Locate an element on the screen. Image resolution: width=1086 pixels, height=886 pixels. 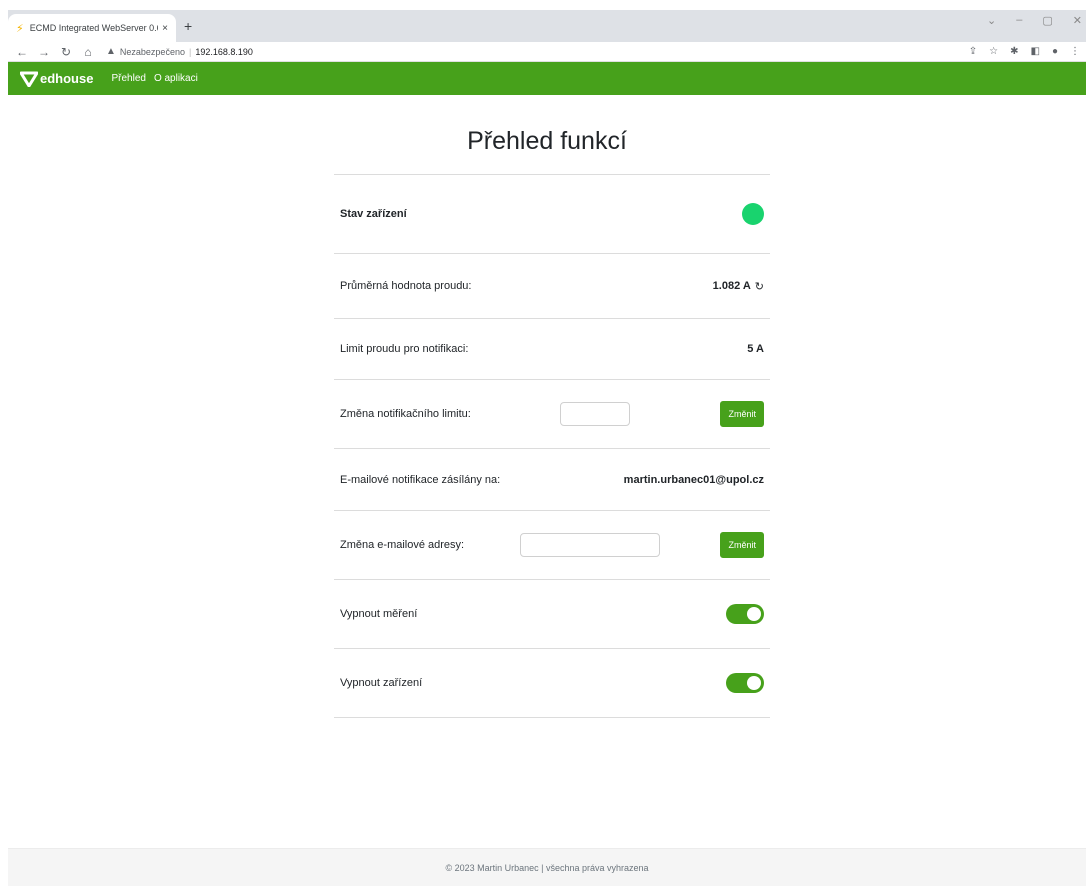
measure-off-label: Vypnout měření is located at coordinates (379, 614).